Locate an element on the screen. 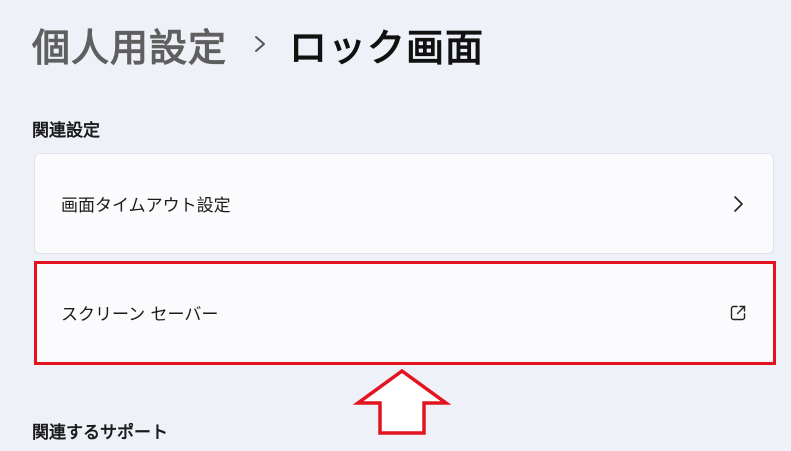 The image size is (791, 451). section-title-related-support: 関連するサポート is located at coordinates (100, 433).